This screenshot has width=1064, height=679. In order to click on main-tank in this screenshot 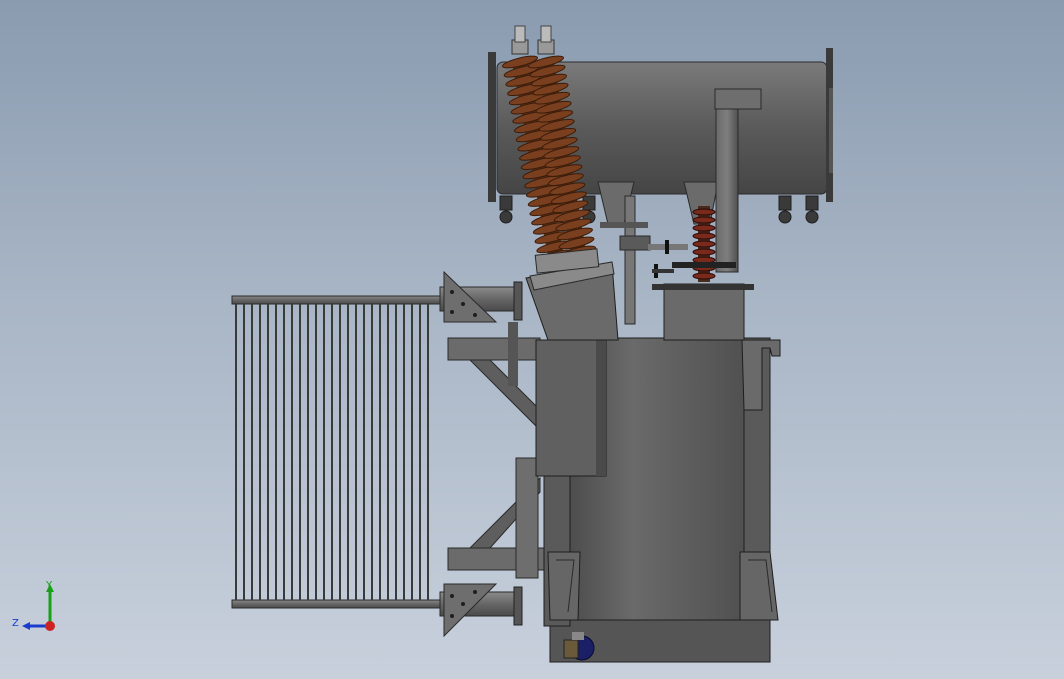, I will do `click(658, 473)`.